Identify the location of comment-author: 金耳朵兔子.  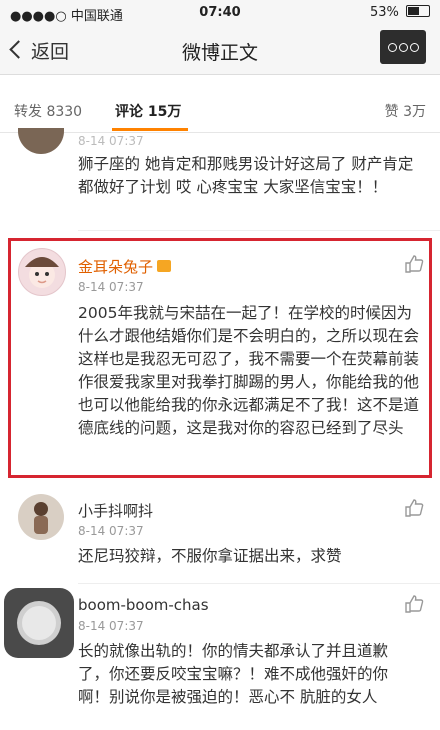
(125, 266).